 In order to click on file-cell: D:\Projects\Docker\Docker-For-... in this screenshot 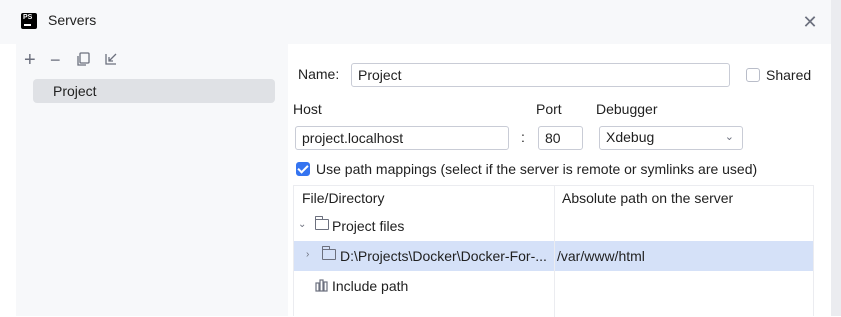, I will do `click(443, 256)`.